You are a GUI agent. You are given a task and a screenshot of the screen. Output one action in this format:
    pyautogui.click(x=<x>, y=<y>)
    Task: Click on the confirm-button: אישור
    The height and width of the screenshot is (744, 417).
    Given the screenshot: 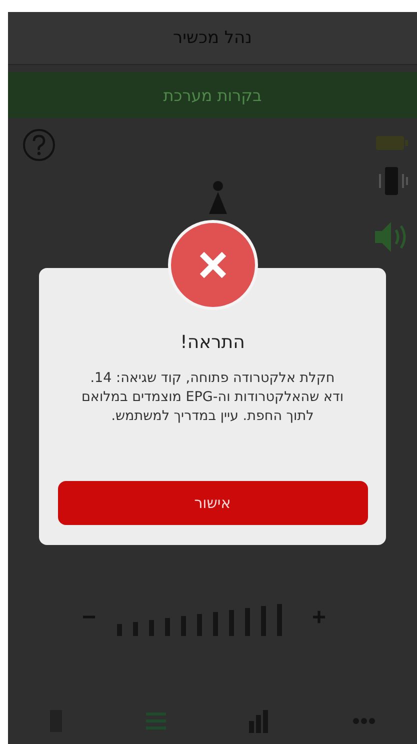 What is the action you would take?
    pyautogui.click(x=213, y=503)
    